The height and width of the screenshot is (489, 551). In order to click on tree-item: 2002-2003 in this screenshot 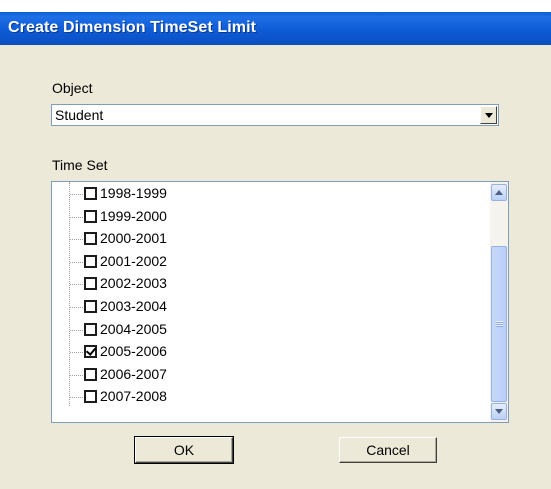, I will do `click(262, 284)`.